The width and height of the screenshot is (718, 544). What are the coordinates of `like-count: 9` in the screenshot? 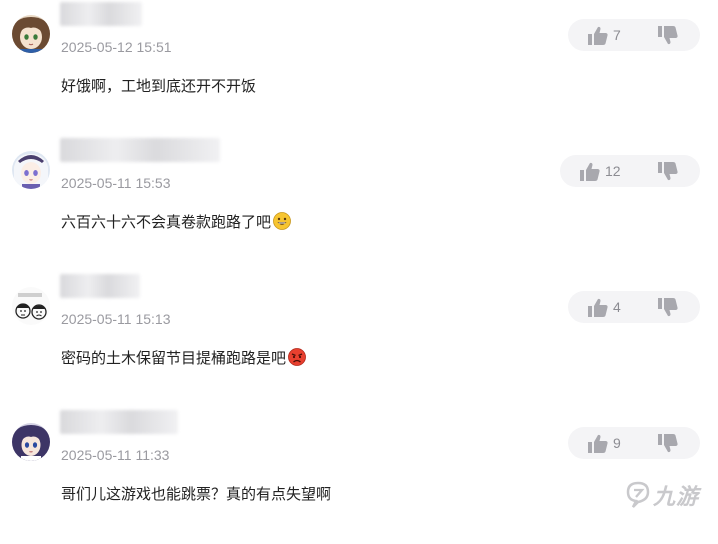 It's located at (617, 443).